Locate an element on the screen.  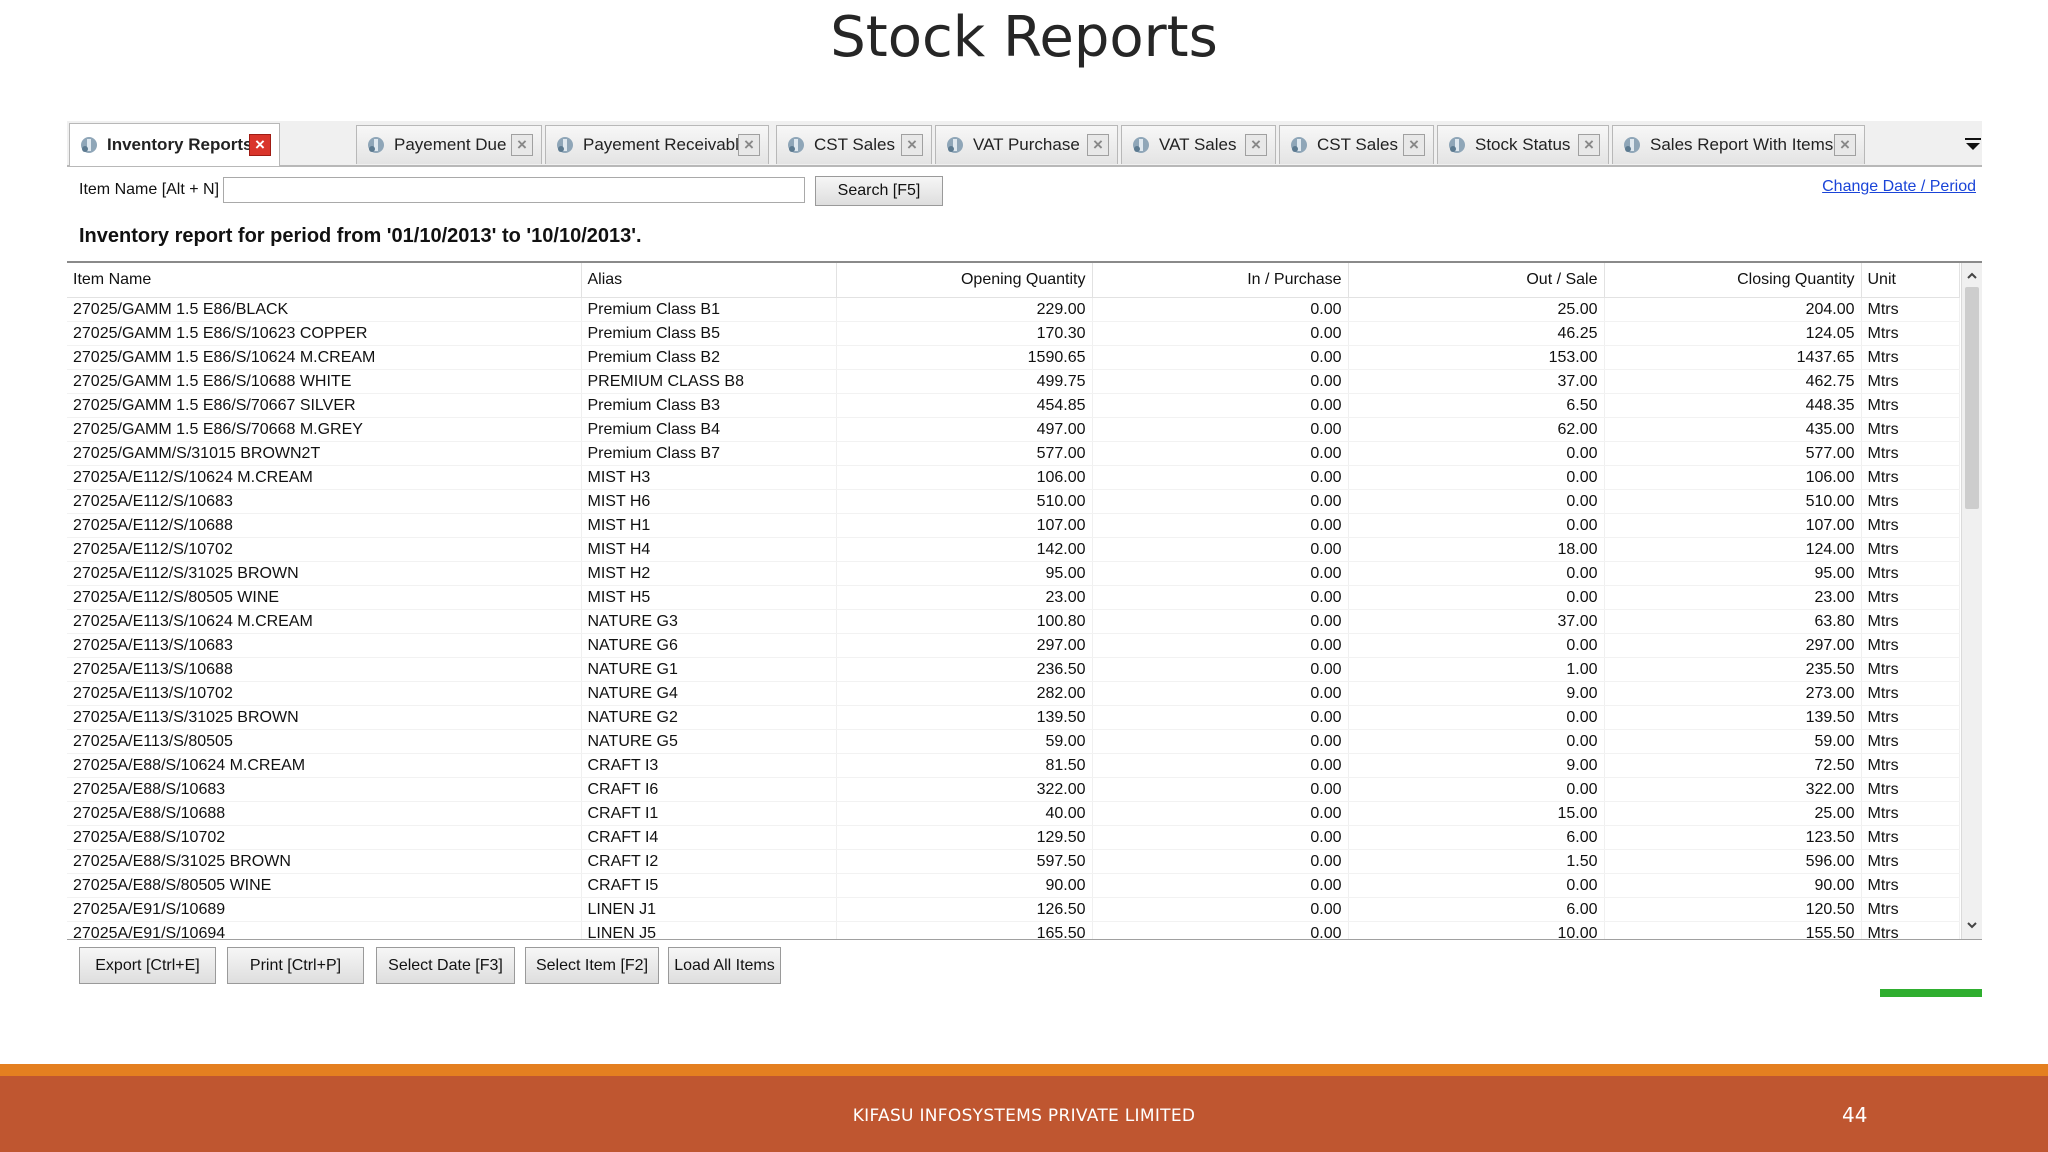
tab-inventory-reports-item-wise: Inventory Reports Item Wise × is located at coordinates (174, 144).